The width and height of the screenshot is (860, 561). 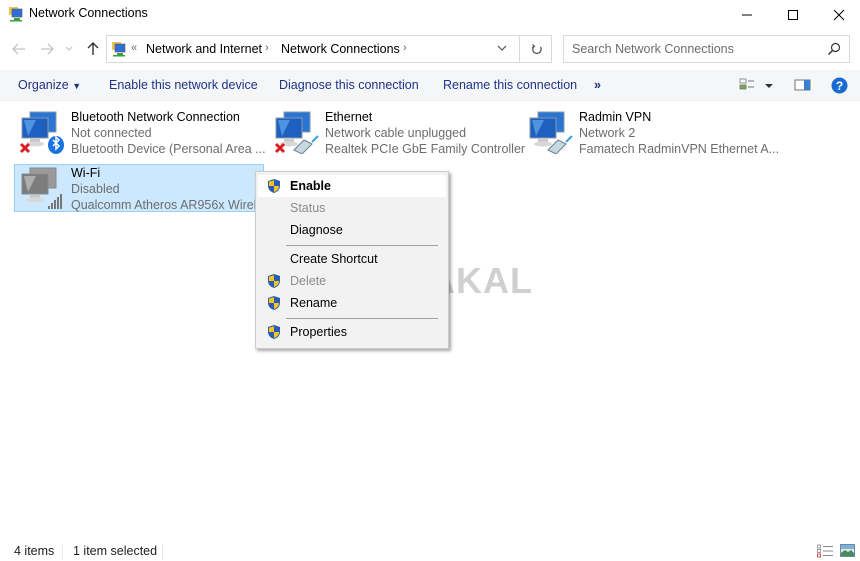 I want to click on item-count: 4 items, so click(x=34, y=551).